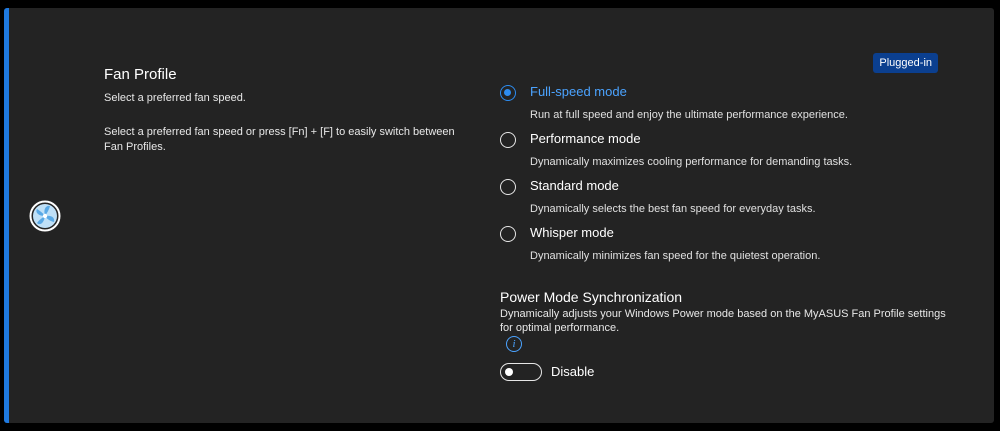  What do you see at coordinates (573, 371) in the screenshot?
I see `toggle-label: Disable` at bounding box center [573, 371].